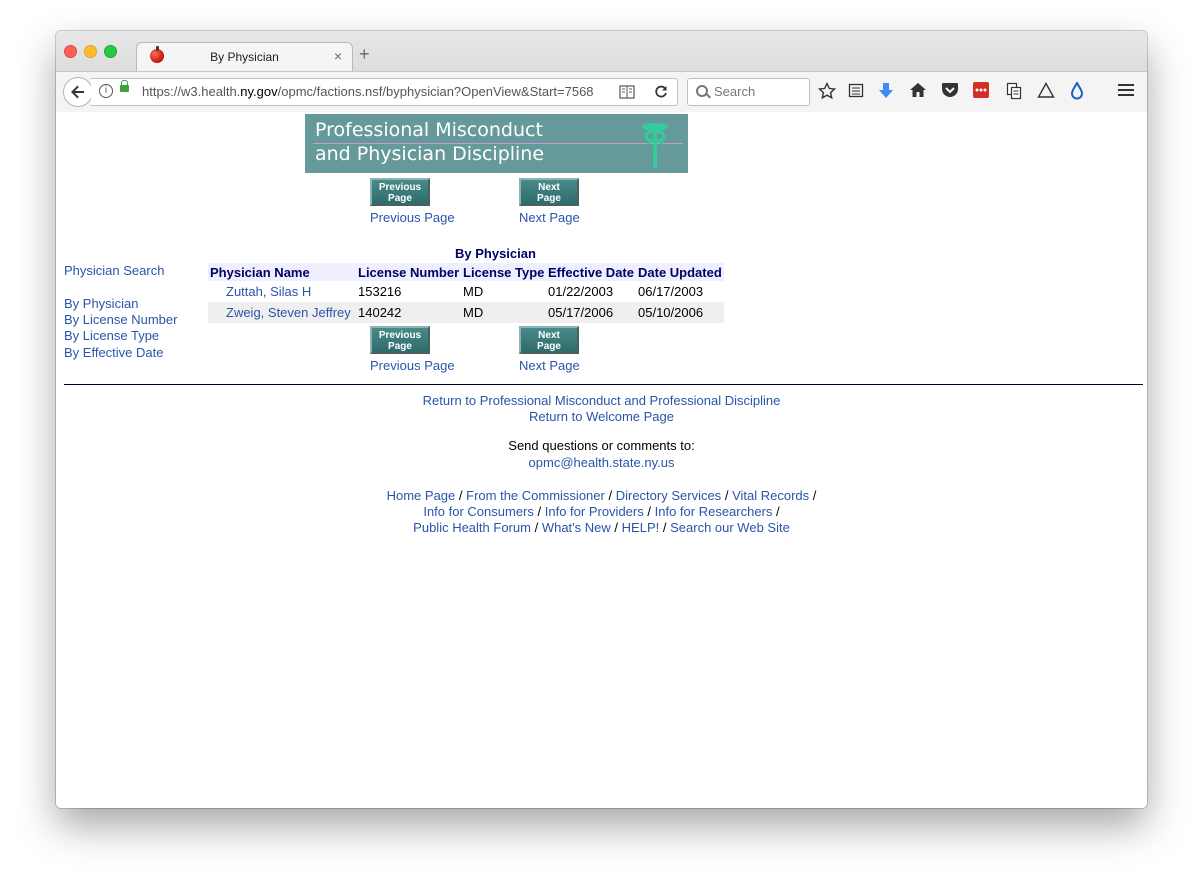 The width and height of the screenshot is (1203, 888). I want to click on divider, so click(603, 384).